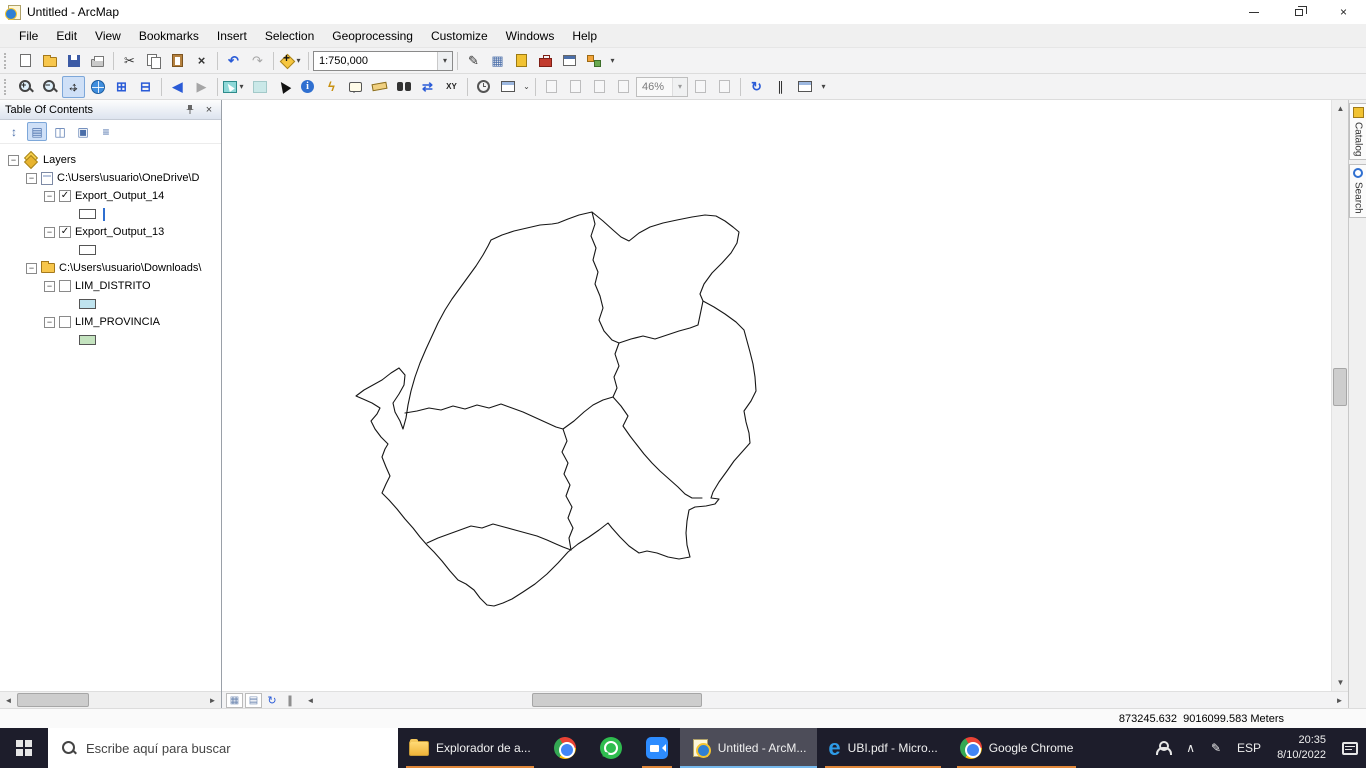 This screenshot has height=768, width=1366. I want to click on show-hidden-icons-button: ∧, so click(1190, 748).